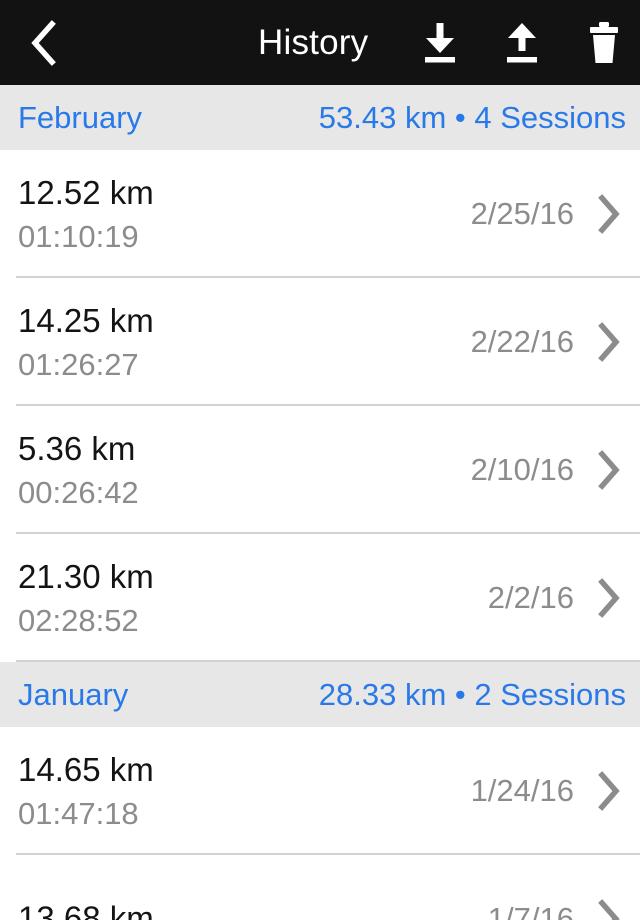  I want to click on session-date-group: 2/22/16, so click(546, 342).